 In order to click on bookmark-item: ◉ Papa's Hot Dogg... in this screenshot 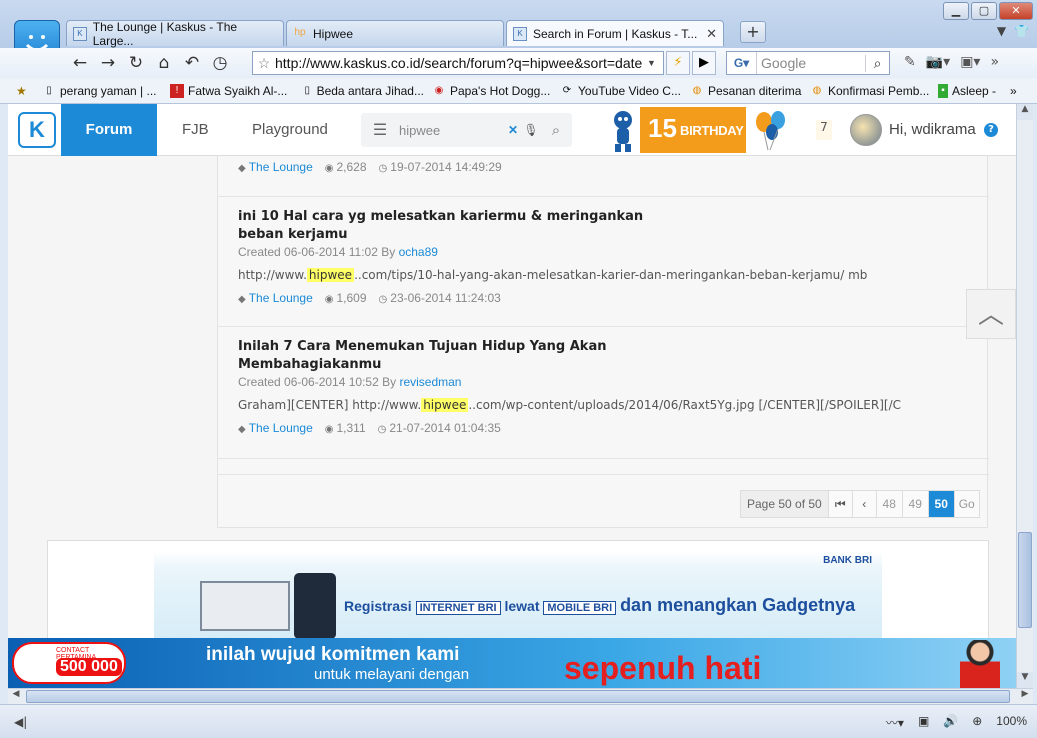, I will do `click(496, 91)`.